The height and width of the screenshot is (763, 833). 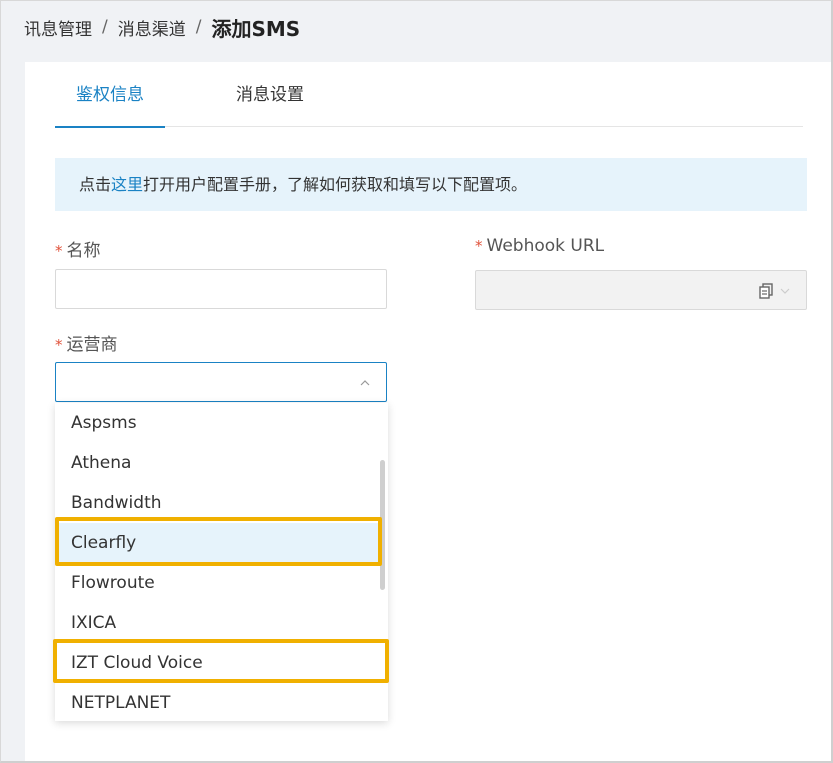 I want to click on option-izt-cloud-voice: IZT Cloud Voice, so click(x=217, y=663).